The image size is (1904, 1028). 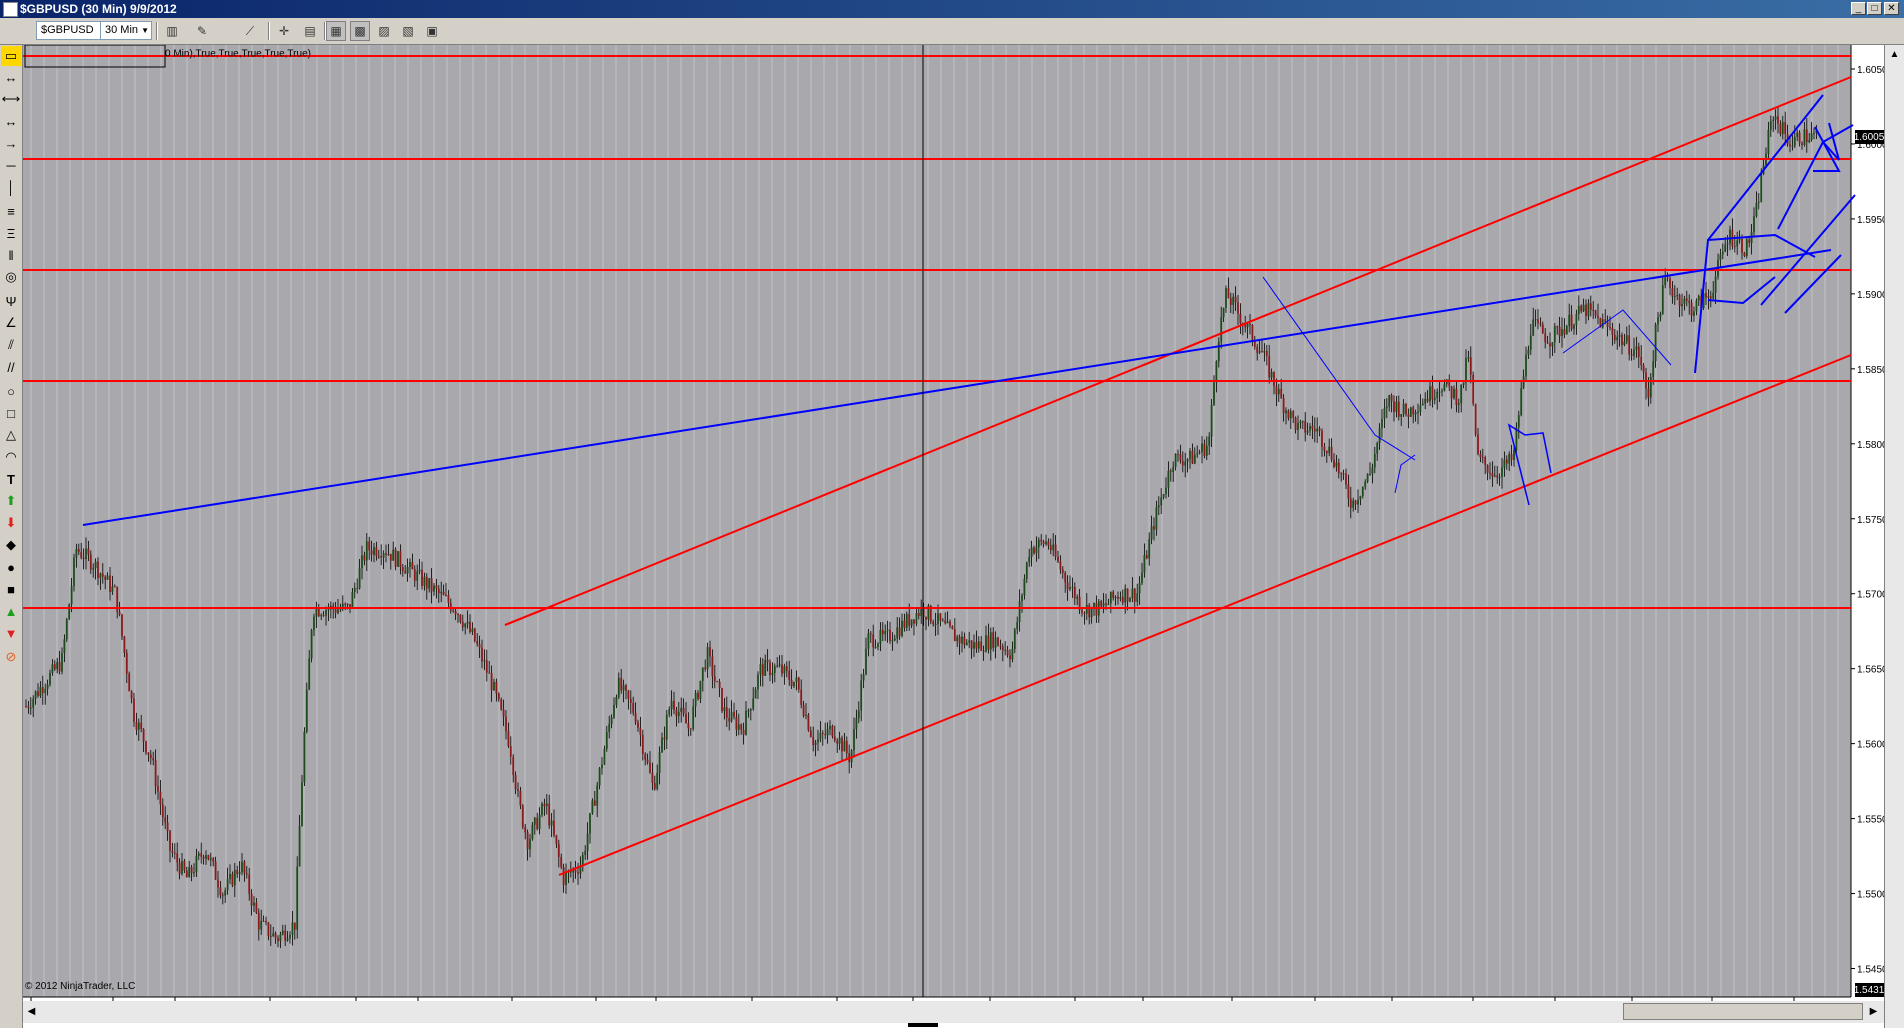 I want to click on cursor-tool-icon: ▭, so click(x=11, y=56).